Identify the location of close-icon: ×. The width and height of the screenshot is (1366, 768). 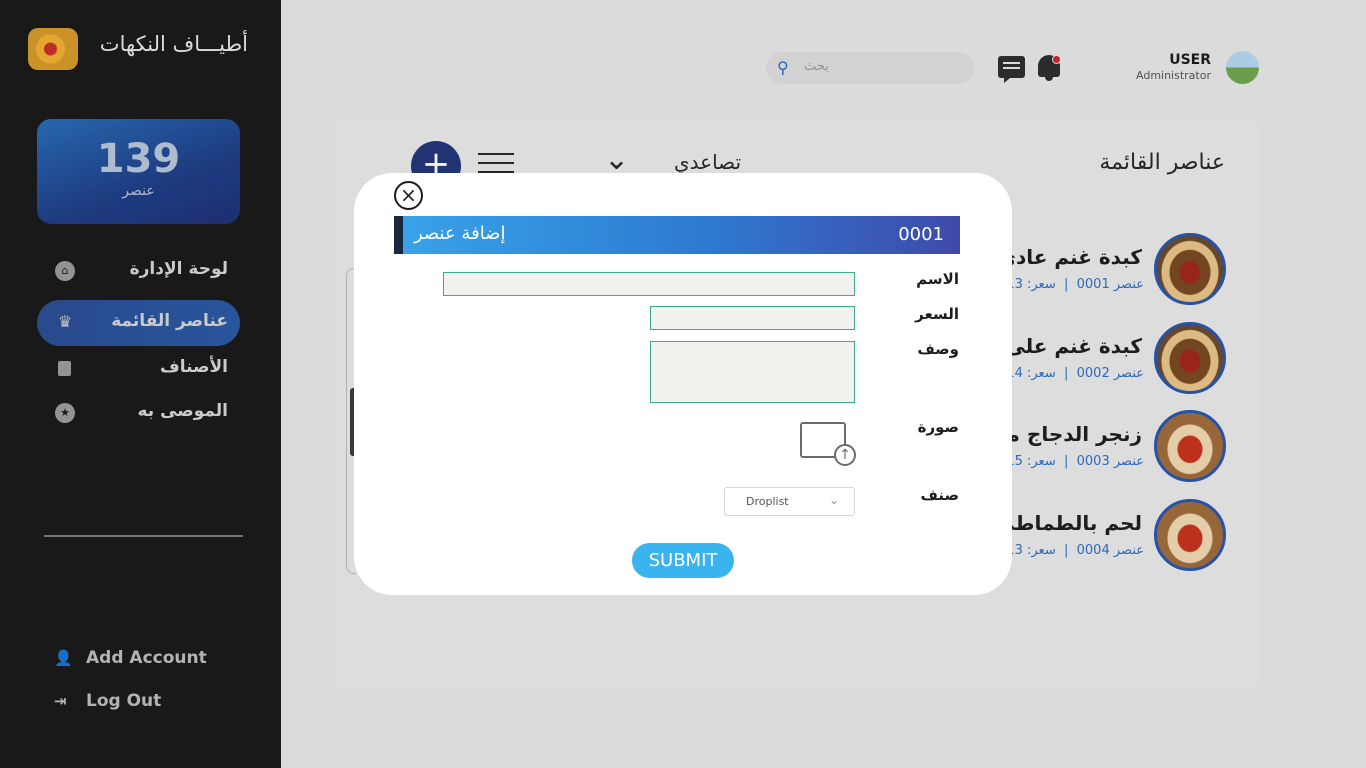
(408, 195).